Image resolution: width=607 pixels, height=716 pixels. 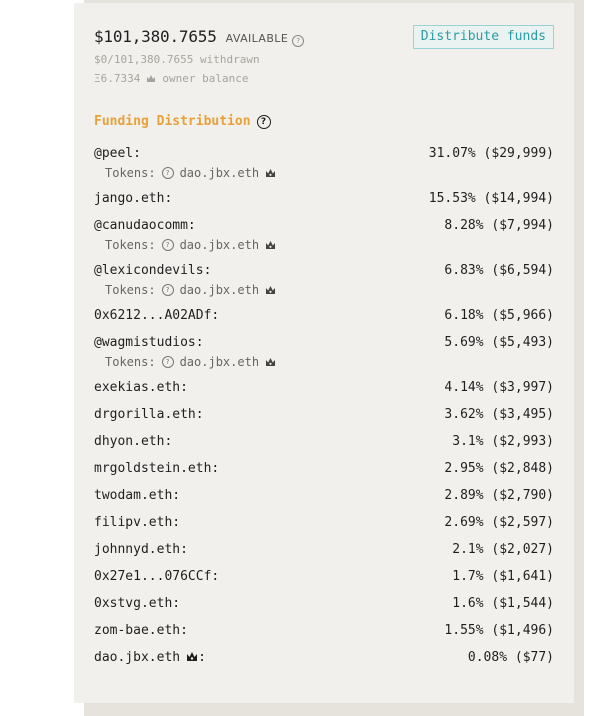 I want to click on recipient-label: johnnyd.eth:, so click(x=141, y=549).